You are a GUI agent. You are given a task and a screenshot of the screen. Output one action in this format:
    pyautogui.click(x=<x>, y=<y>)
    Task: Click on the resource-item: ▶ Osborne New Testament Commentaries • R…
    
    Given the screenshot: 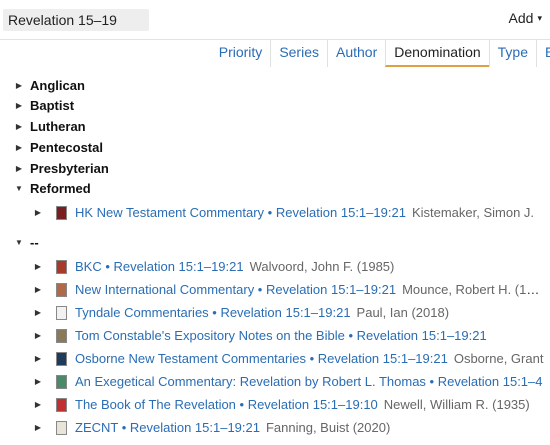 What is the action you would take?
    pyautogui.click(x=275, y=359)
    